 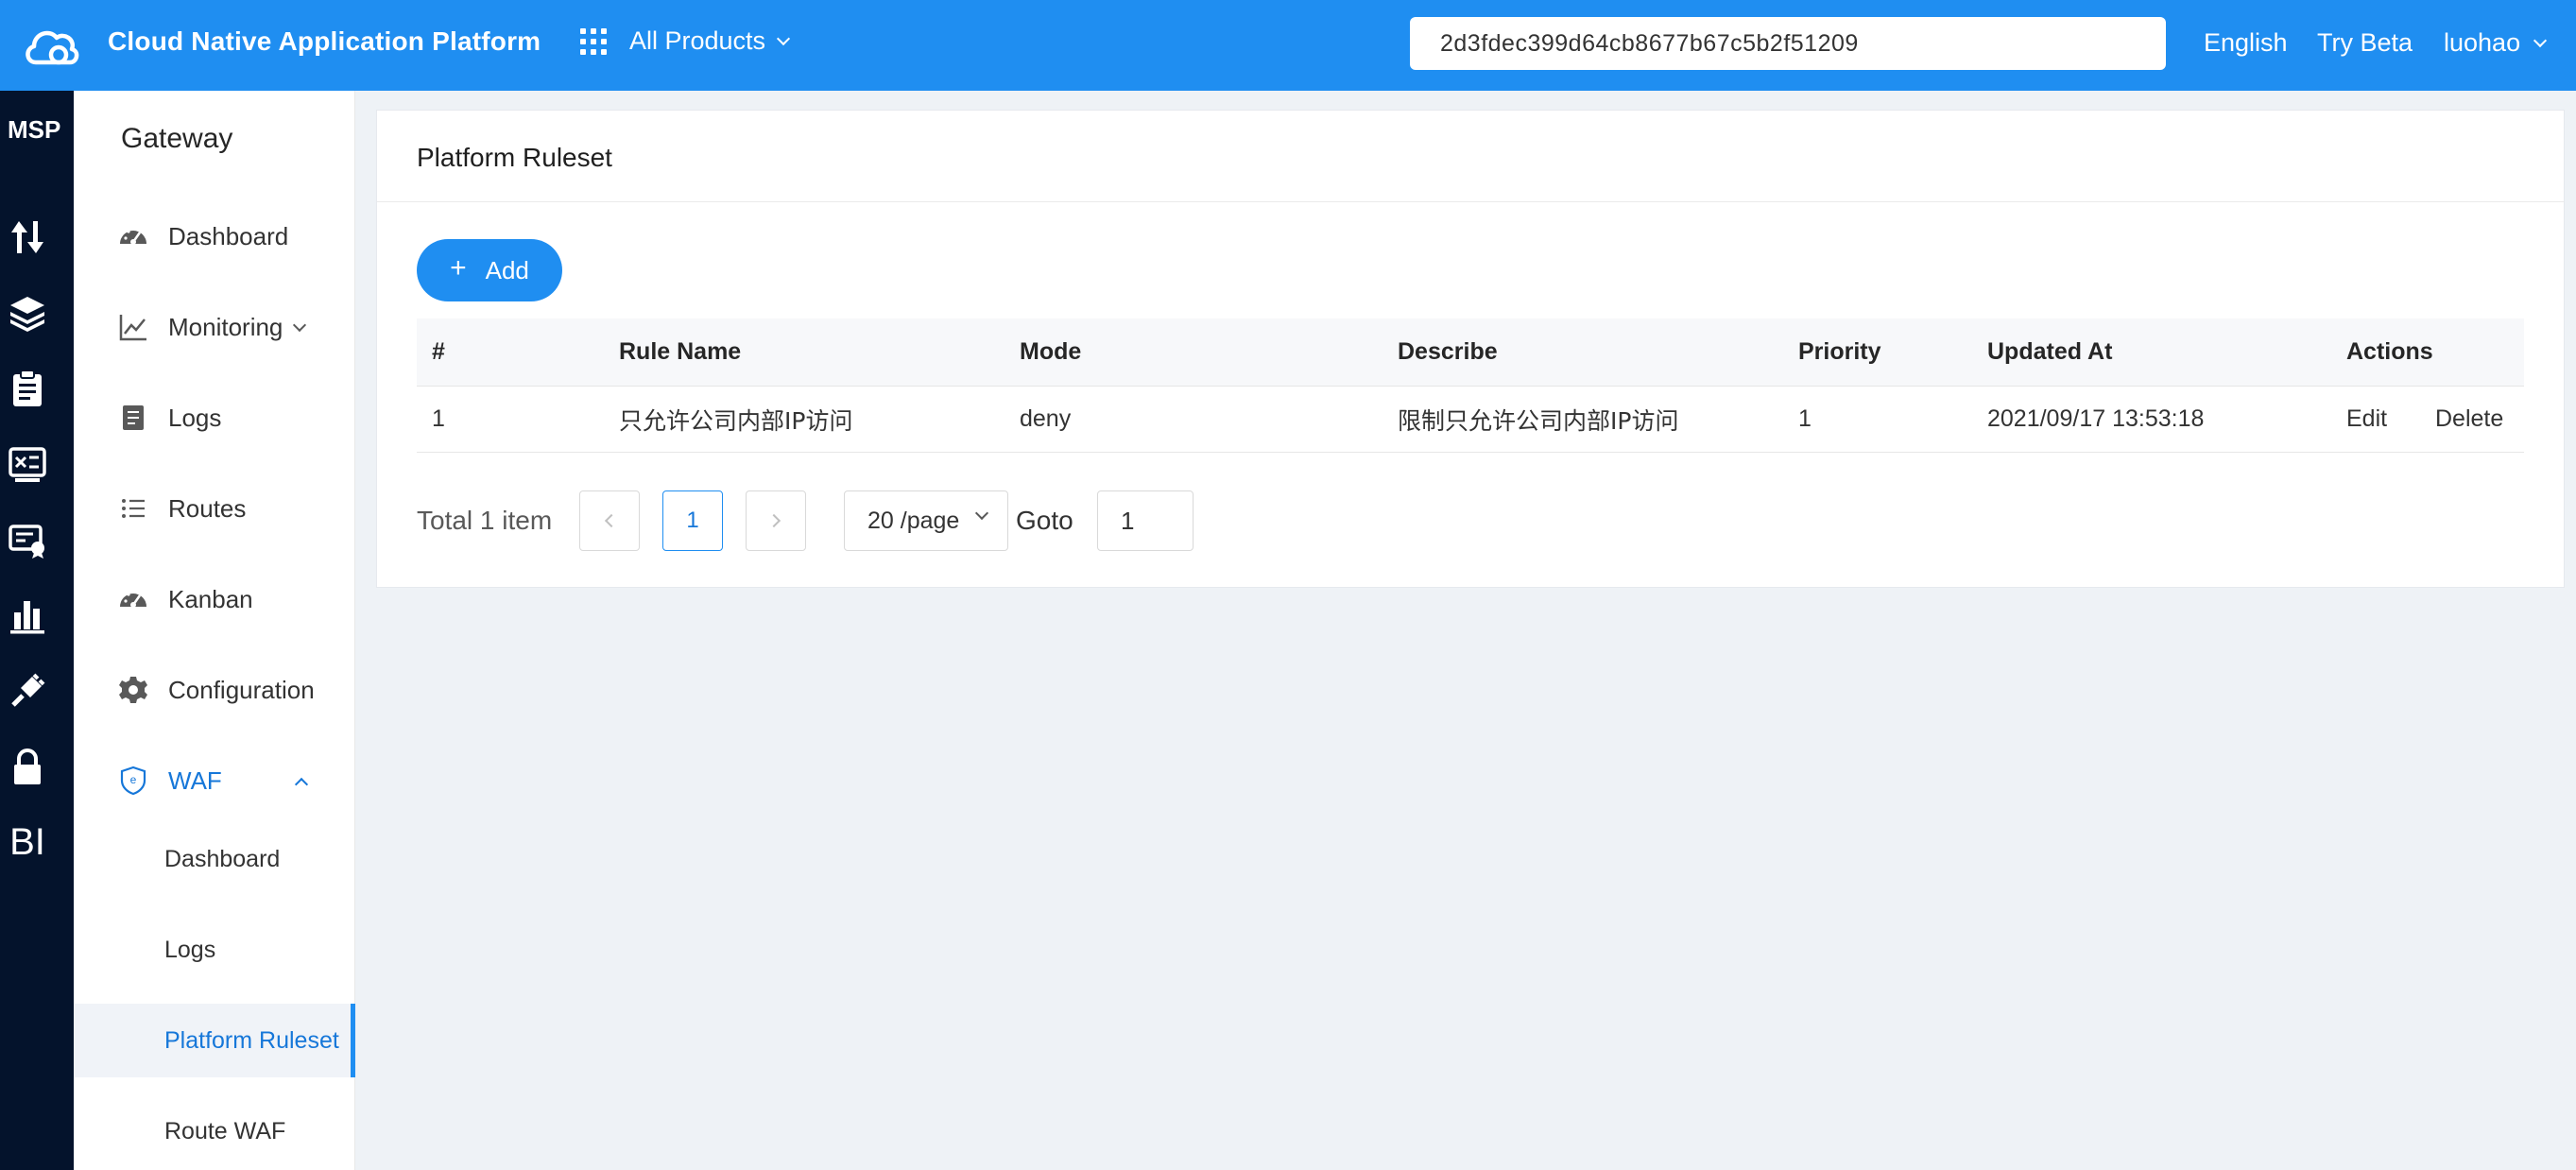 What do you see at coordinates (195, 418) in the screenshot?
I see `sidebar-item-label: Logs` at bounding box center [195, 418].